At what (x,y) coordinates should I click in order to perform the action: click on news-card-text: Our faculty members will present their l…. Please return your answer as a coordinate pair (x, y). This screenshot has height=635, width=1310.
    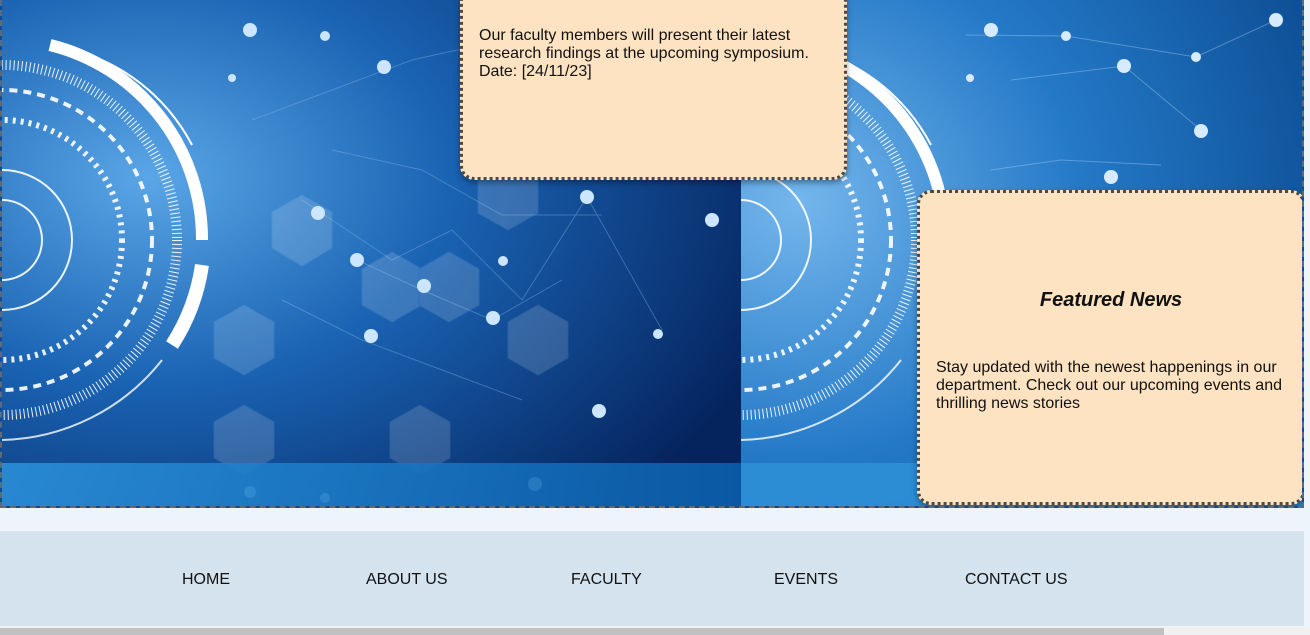
    Looking at the image, I should click on (644, 53).